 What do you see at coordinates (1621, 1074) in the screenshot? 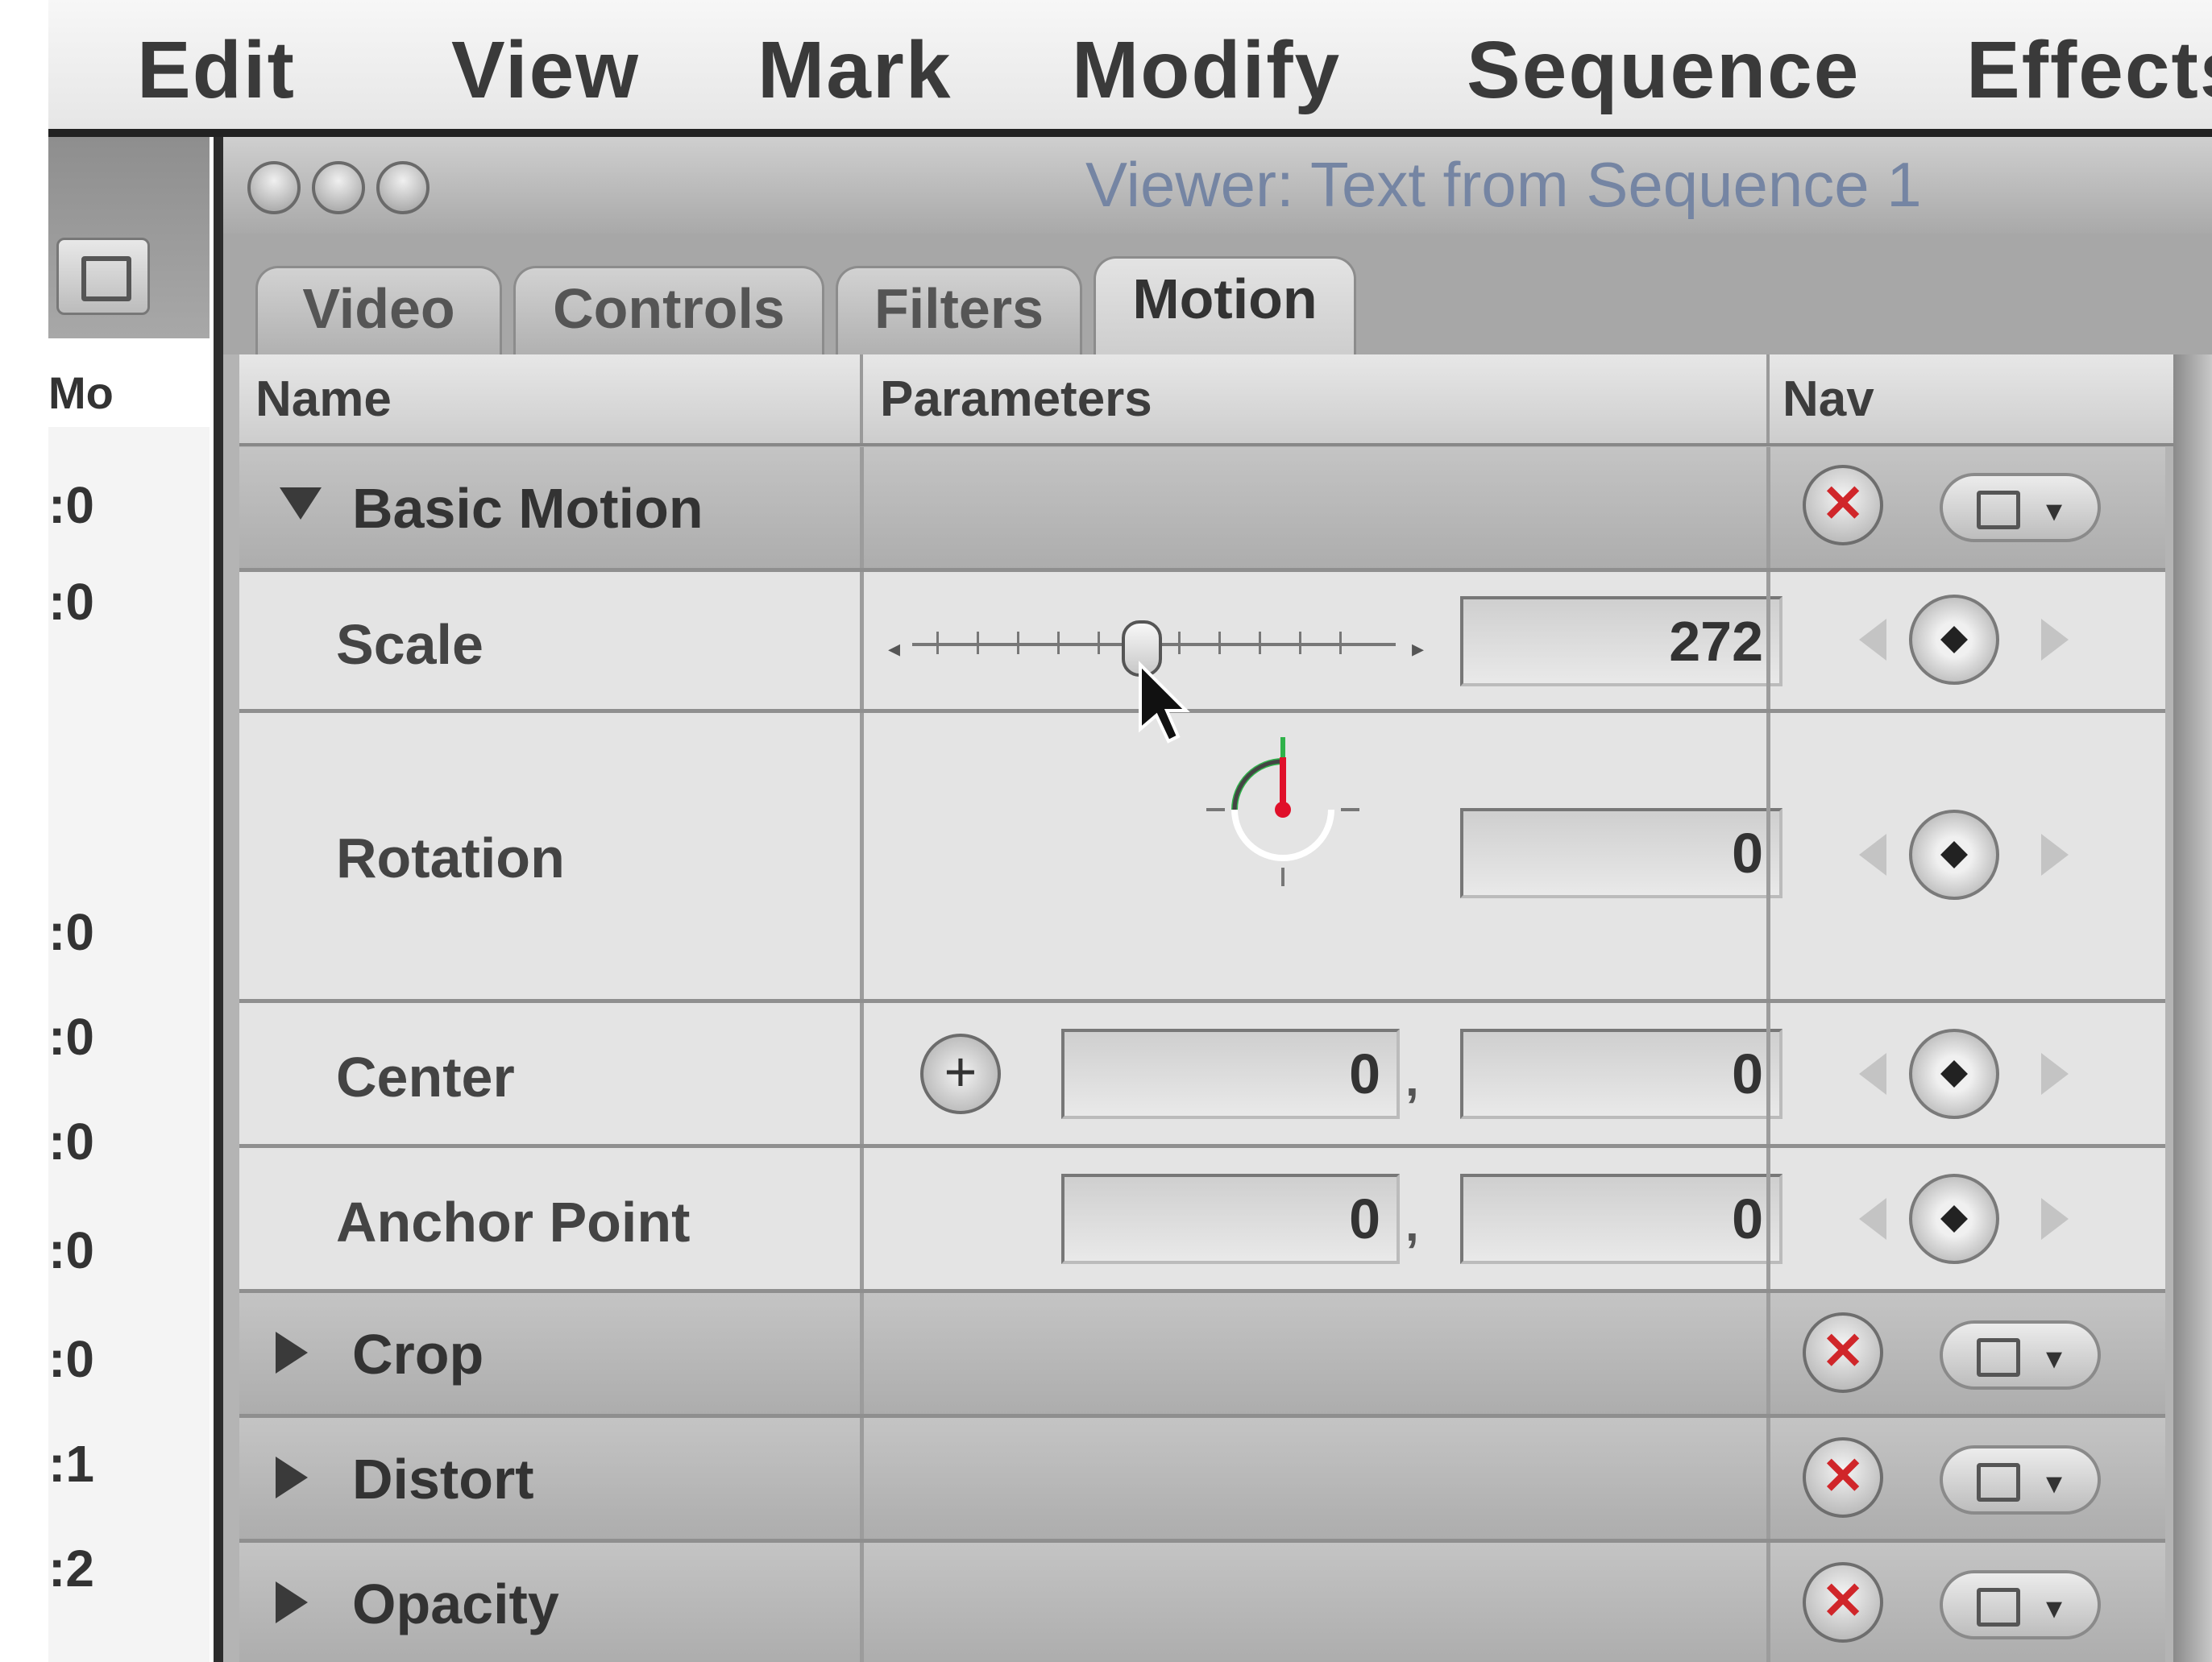
I see `center-y-field` at bounding box center [1621, 1074].